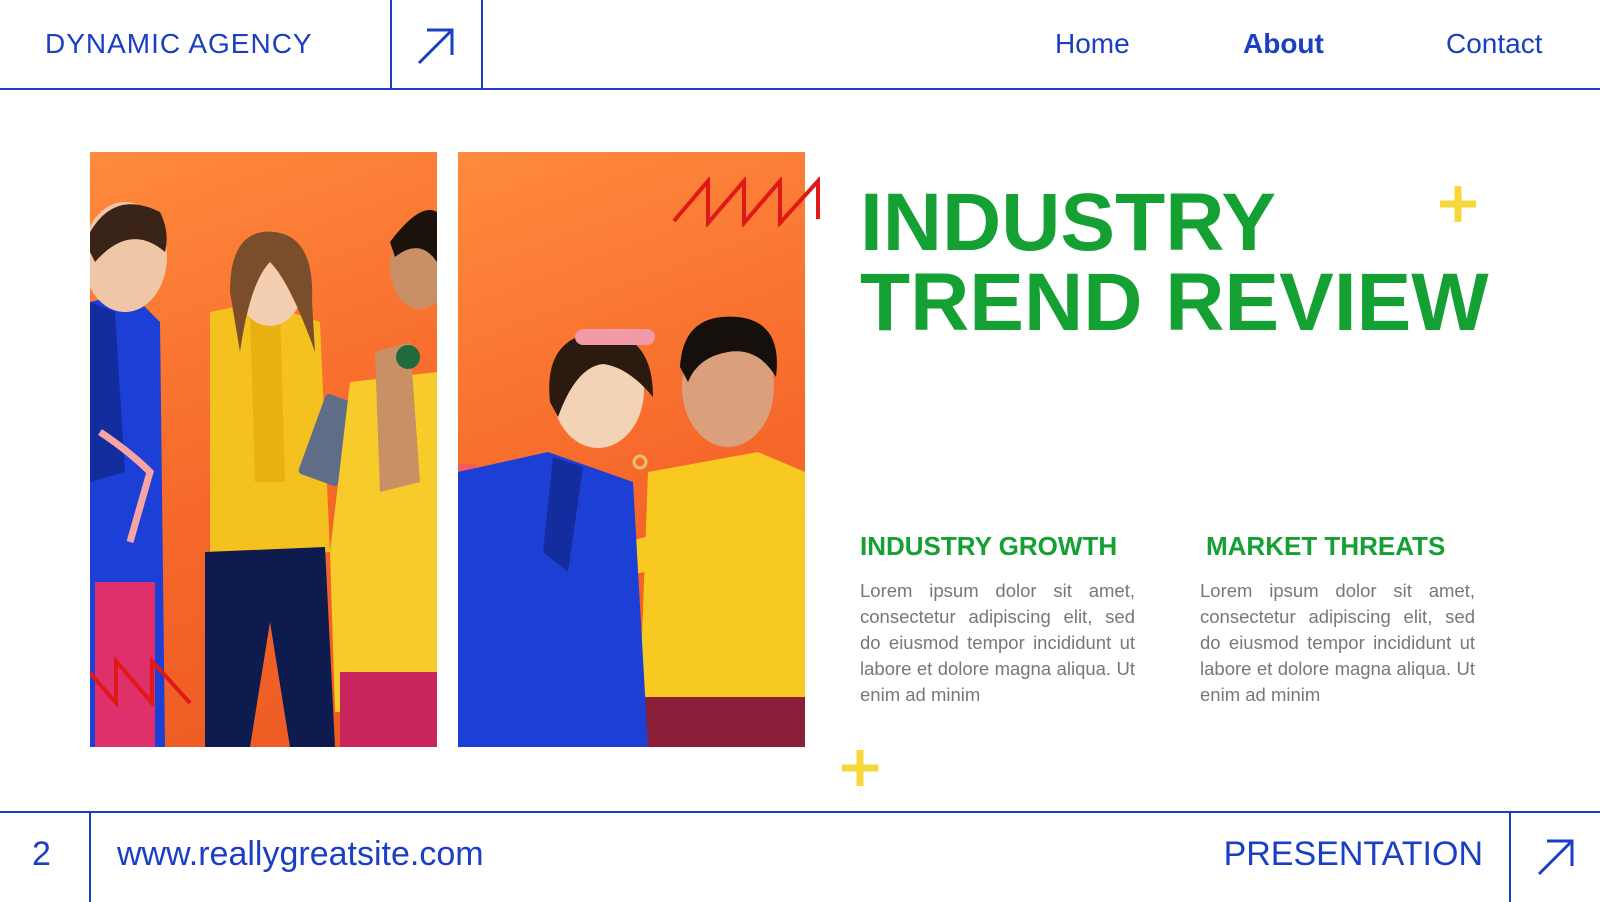 This screenshot has height=902, width=1600. I want to click on industry-growth-heading: INDUSTRY GROWTH, so click(989, 546).